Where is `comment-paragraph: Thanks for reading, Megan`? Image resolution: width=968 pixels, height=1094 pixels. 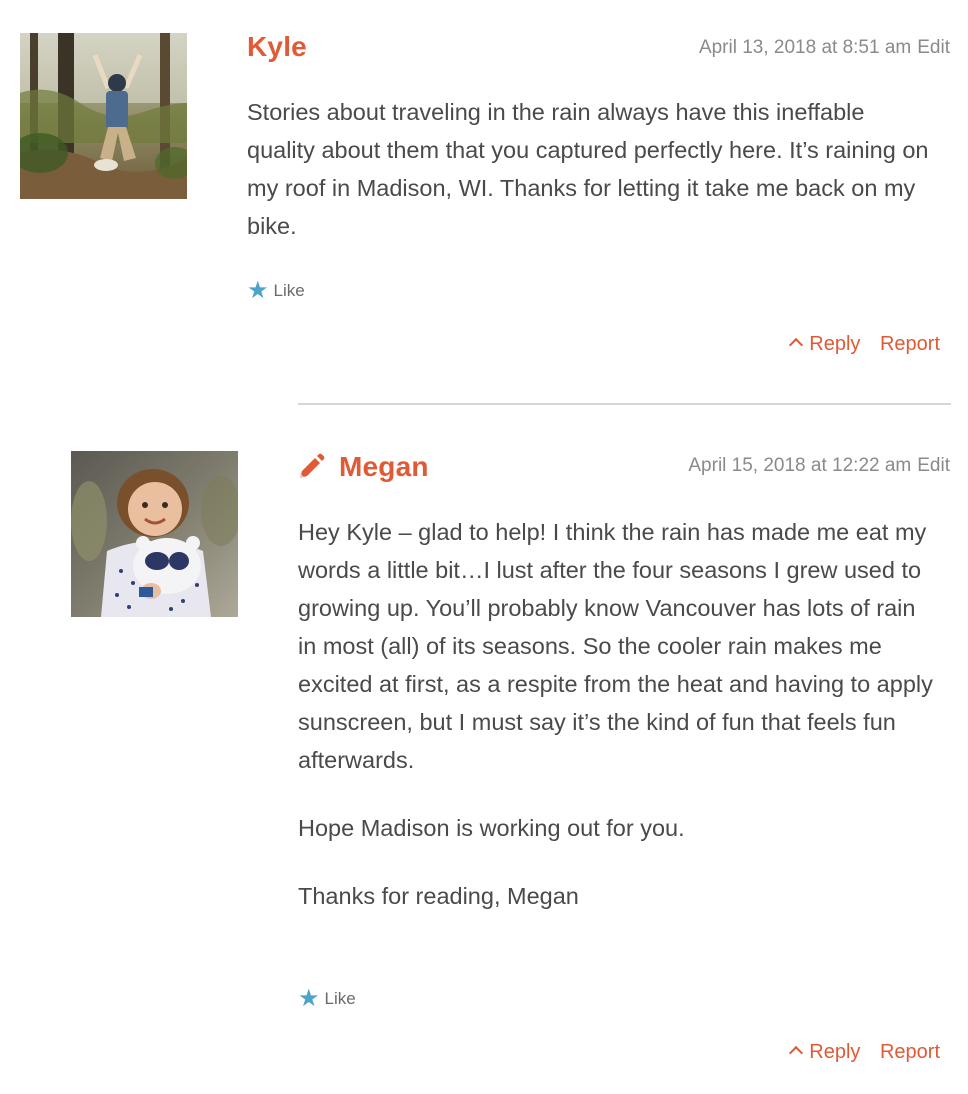
comment-paragraph: Thanks for reading, Megan is located at coordinates (438, 896).